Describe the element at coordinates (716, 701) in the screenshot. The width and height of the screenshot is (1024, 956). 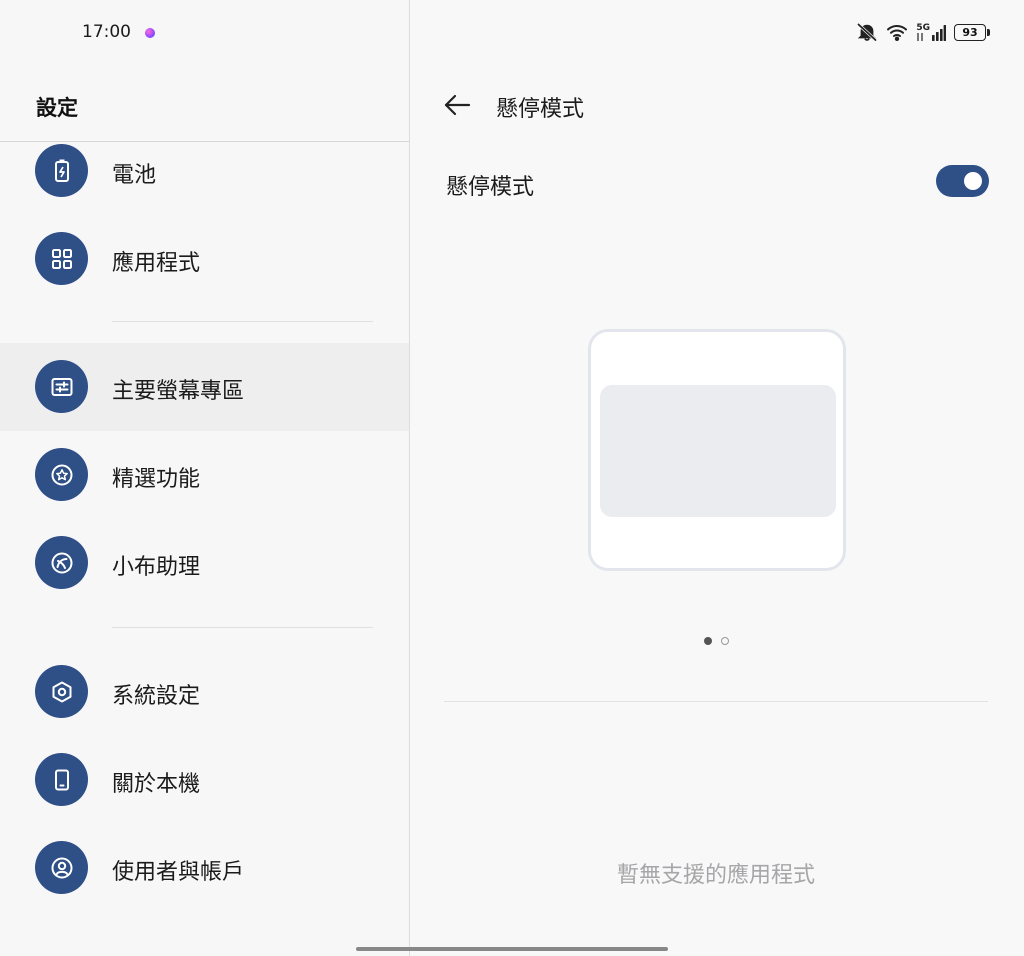
I see `section-divider` at that location.